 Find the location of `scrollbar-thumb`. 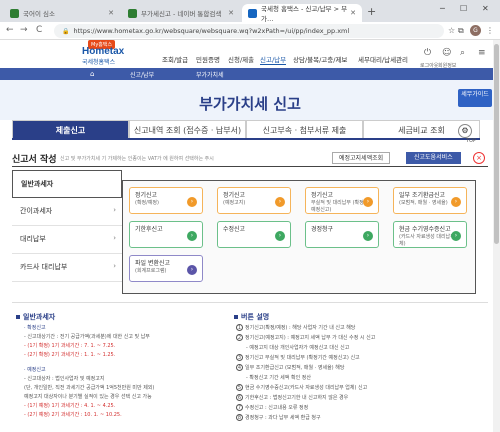

scrollbar-thumb is located at coordinates (496, 144).